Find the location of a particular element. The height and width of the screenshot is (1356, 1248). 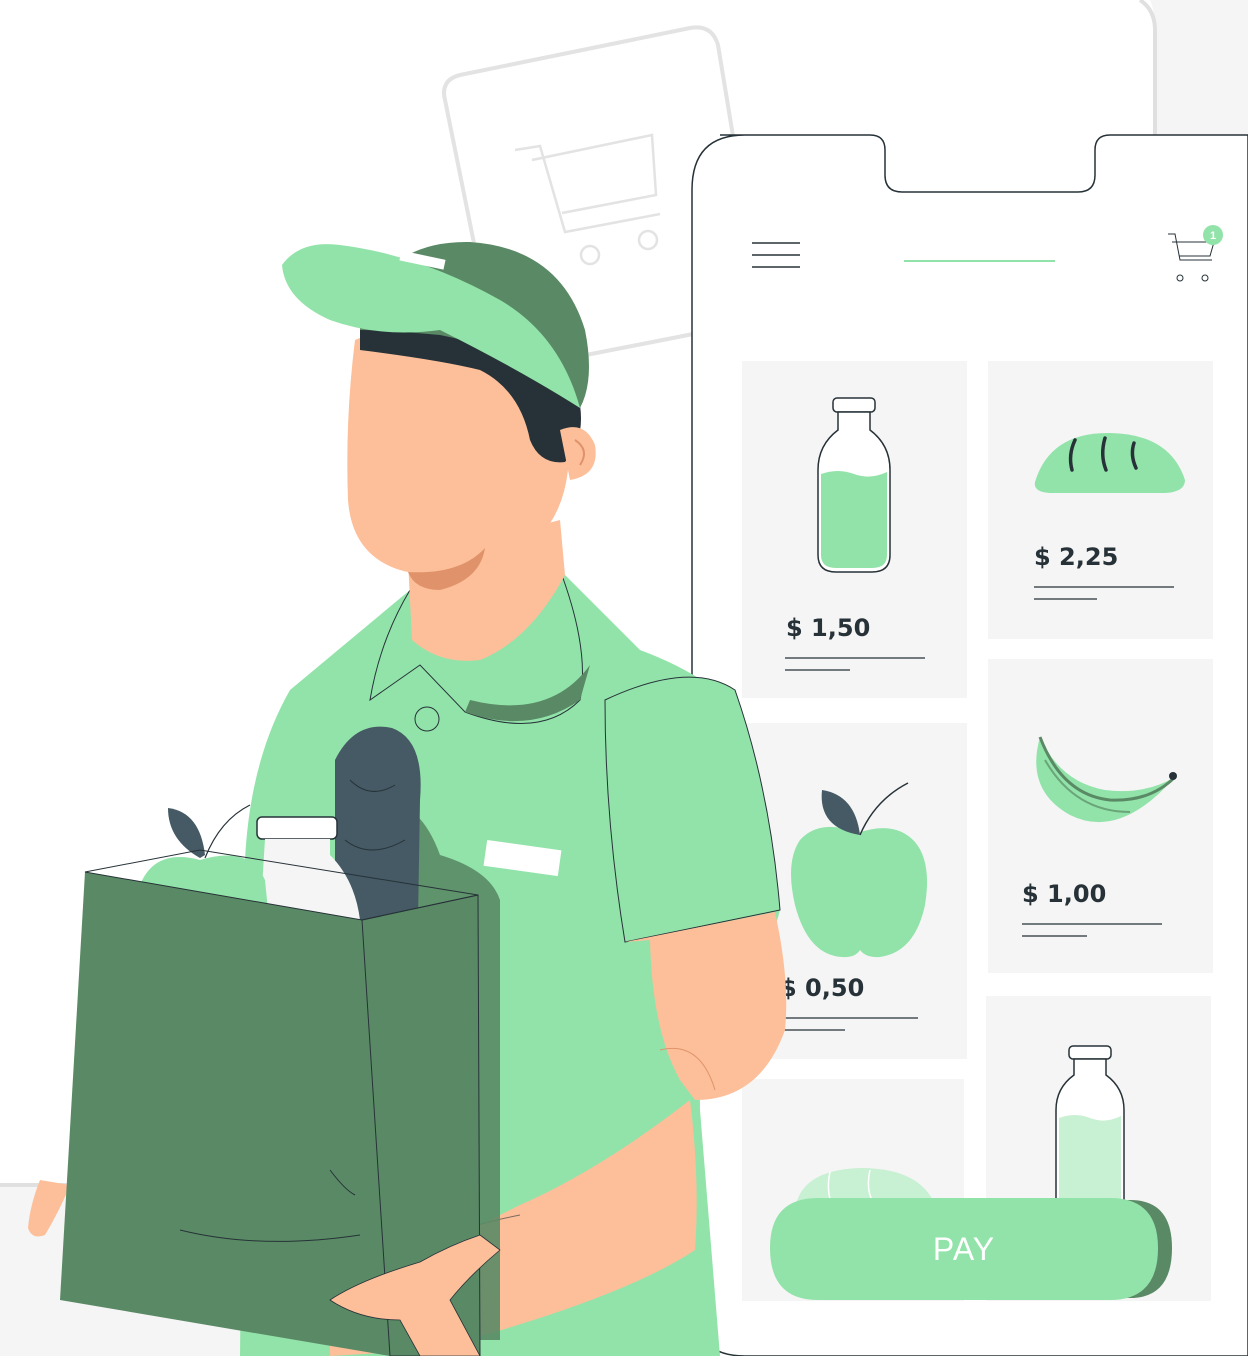

cart-badge-count: 1 is located at coordinates (1213, 236).